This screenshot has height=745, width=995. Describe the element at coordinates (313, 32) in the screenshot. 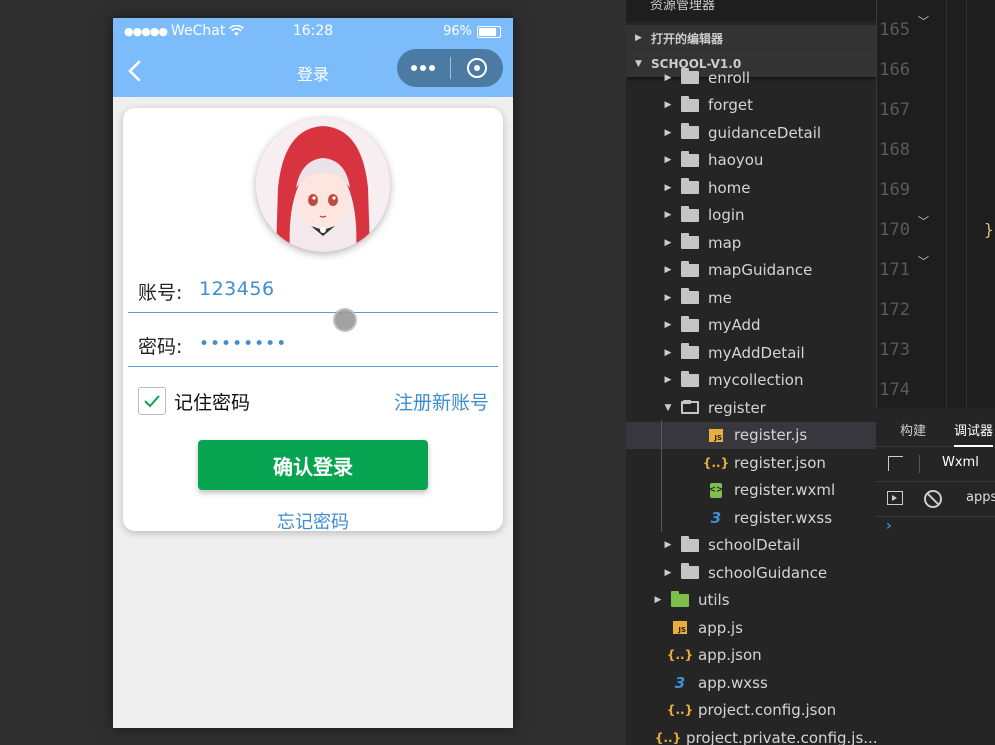

I see `status-bar: ●●●●● WeChat 16:28 96%` at that location.